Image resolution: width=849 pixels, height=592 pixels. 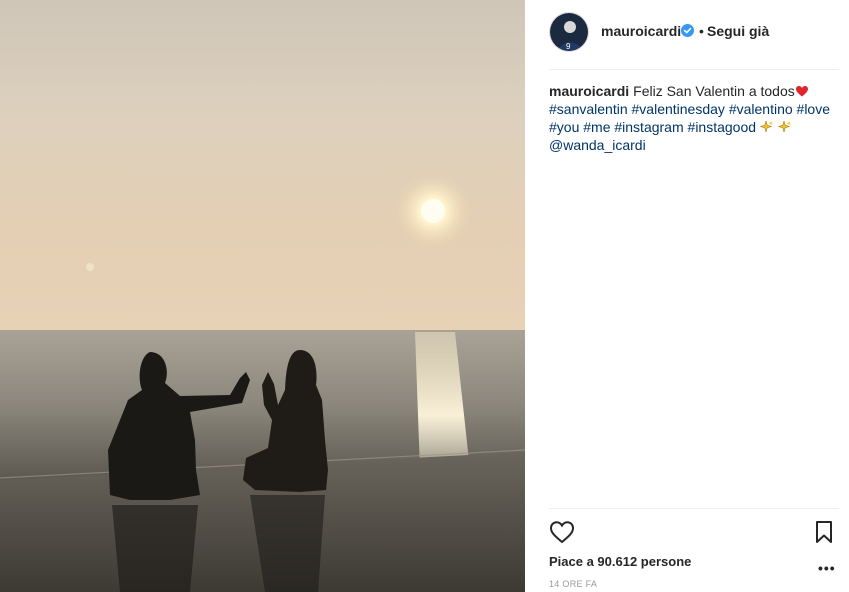 I want to click on post-header: 9 mauroicardi • Segui già, so click(x=687, y=34).